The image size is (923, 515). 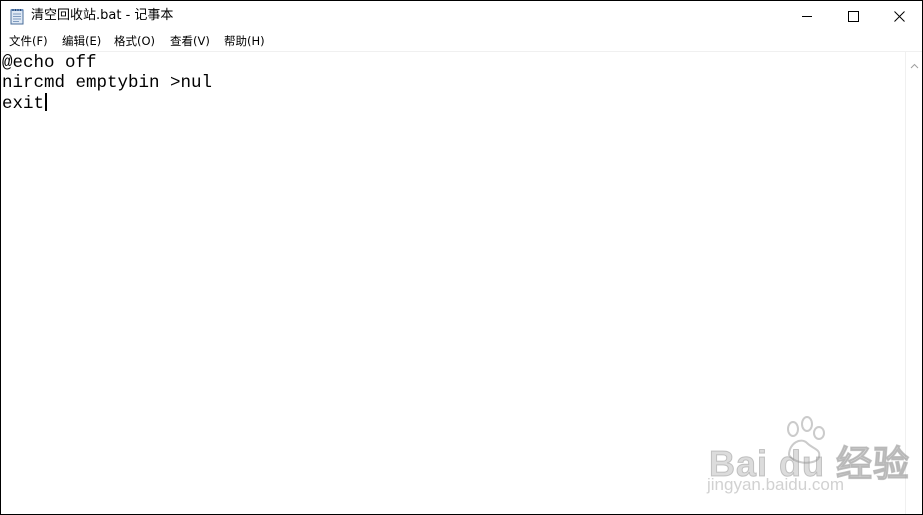 What do you see at coordinates (914, 62) in the screenshot?
I see `scroll-up-arrow-icon` at bounding box center [914, 62].